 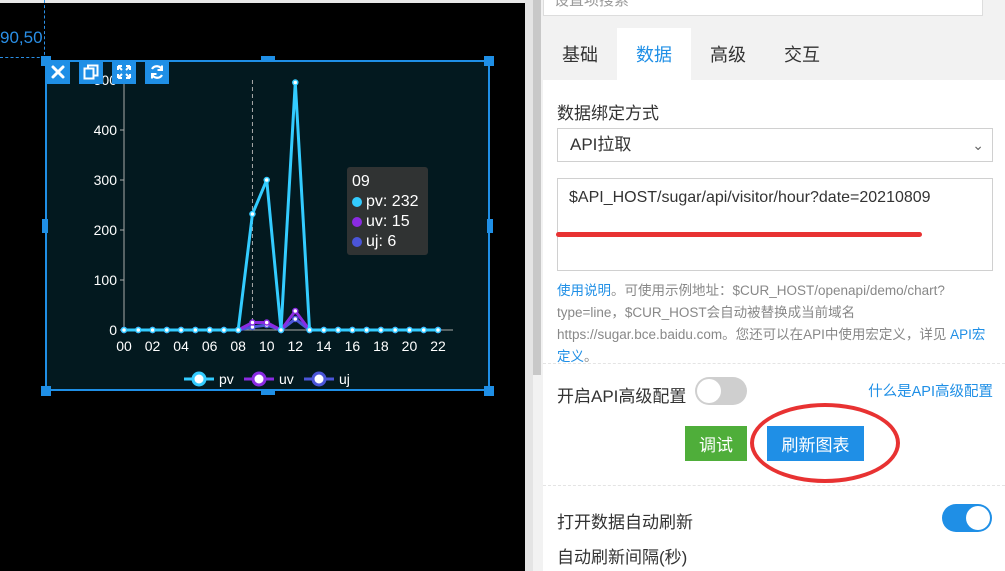 What do you see at coordinates (199, 379) in the screenshot?
I see `legend-marker-pv` at bounding box center [199, 379].